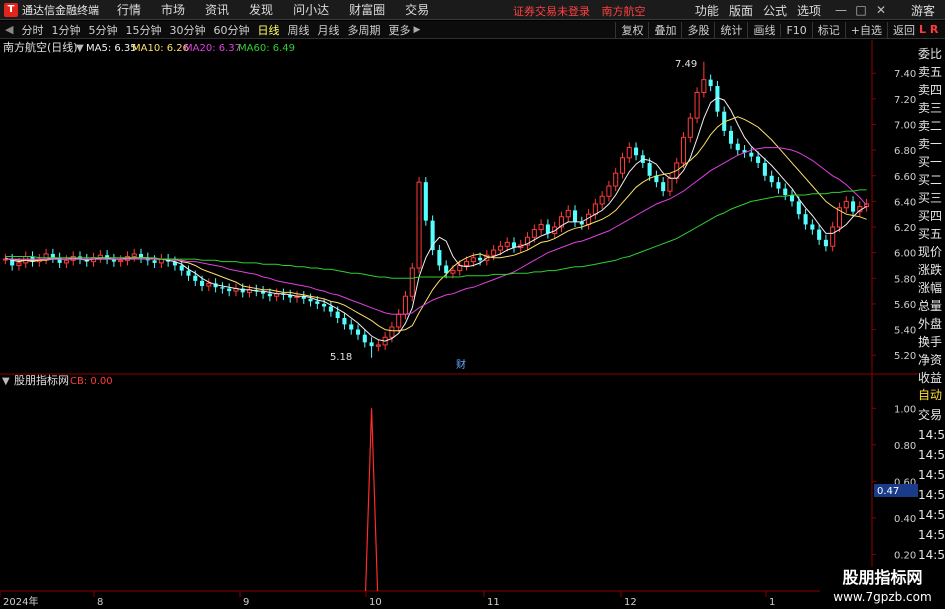  I want to click on more-chevron-icon: ▶, so click(416, 30).